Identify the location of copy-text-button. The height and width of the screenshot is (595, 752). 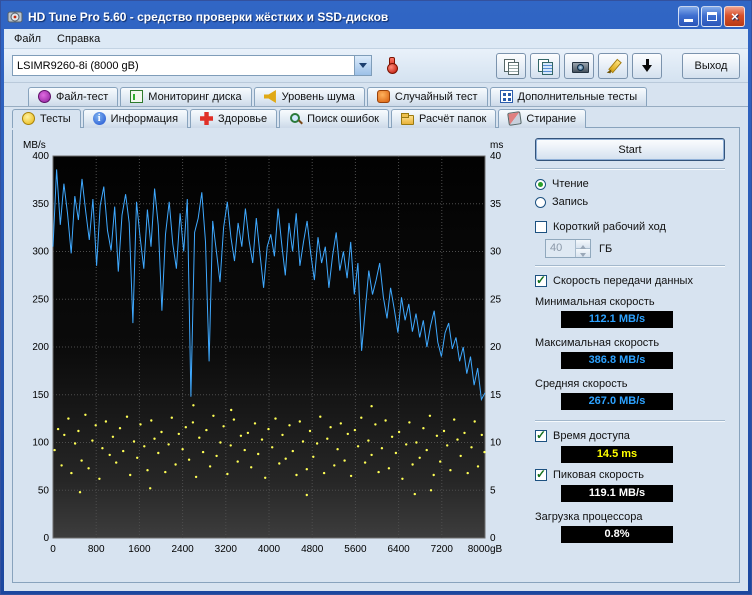
(511, 65).